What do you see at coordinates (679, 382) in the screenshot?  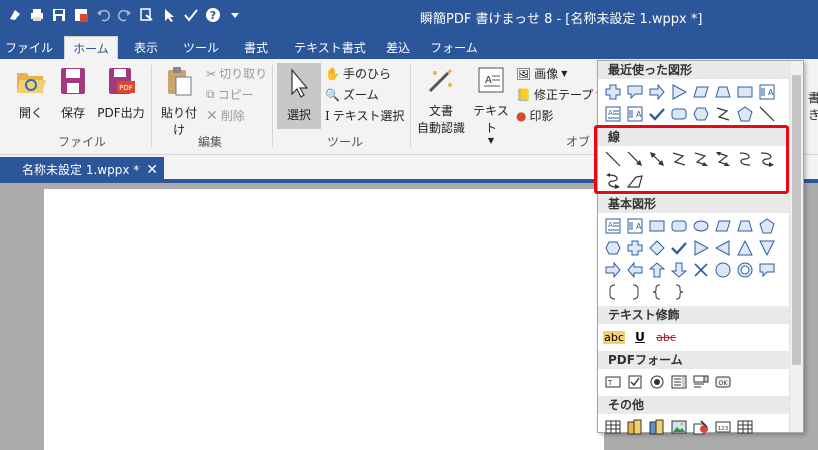 I see `list-box-icon` at bounding box center [679, 382].